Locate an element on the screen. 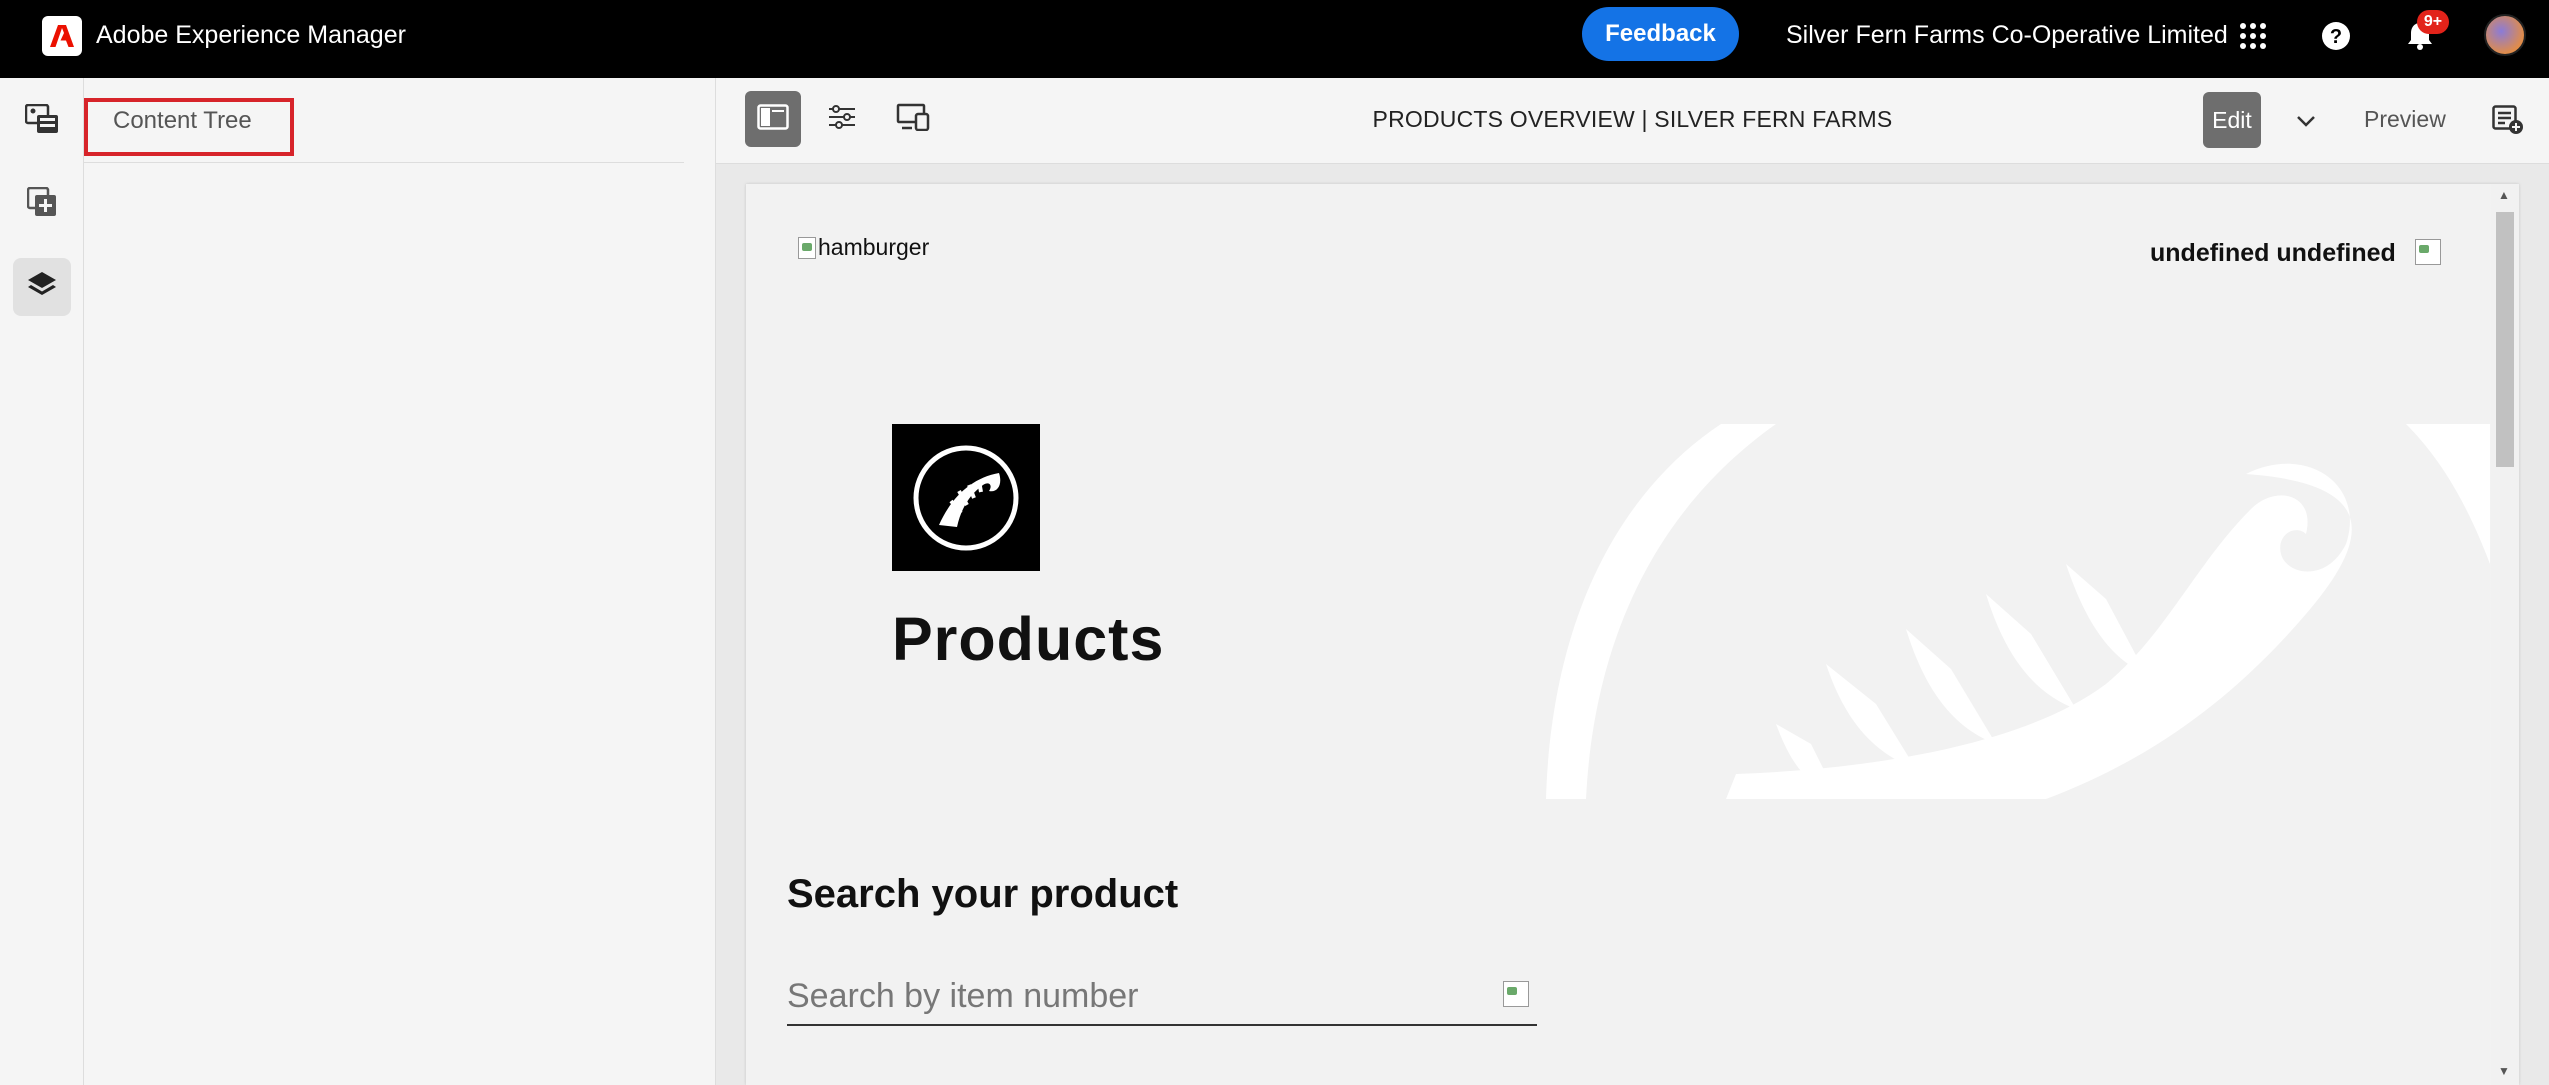 Image resolution: width=2549 pixels, height=1085 pixels. apps-grid-icon is located at coordinates (2253, 36).